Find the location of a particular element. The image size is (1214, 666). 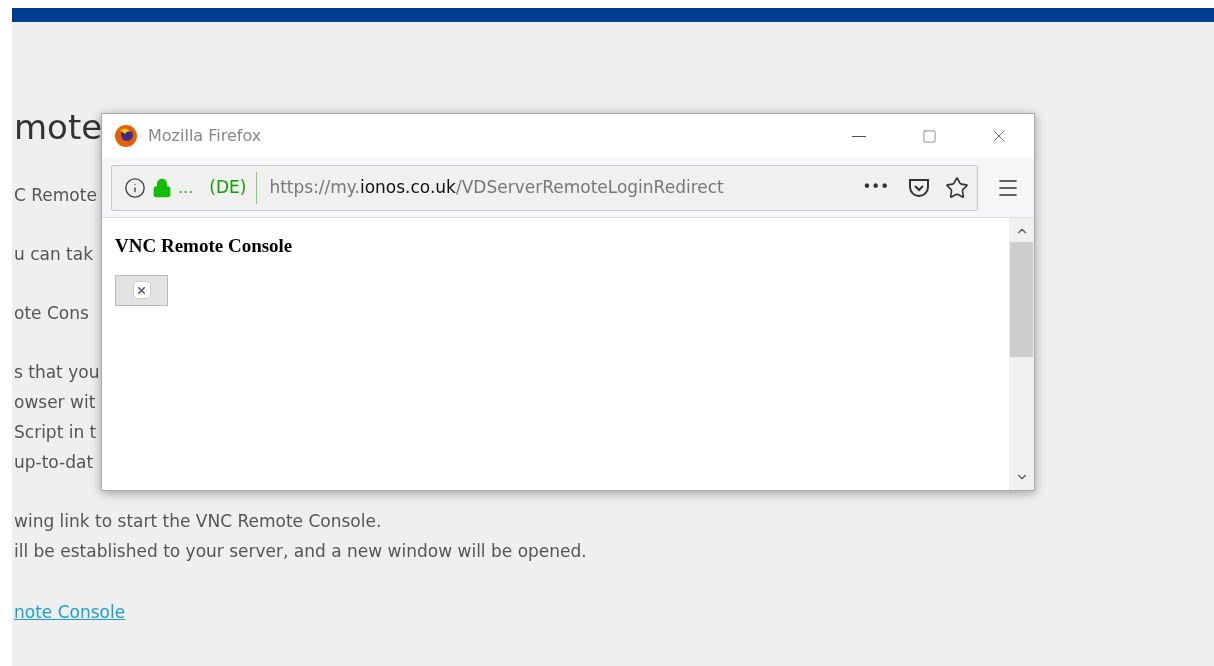

scrollbar-thumb is located at coordinates (1021, 299).